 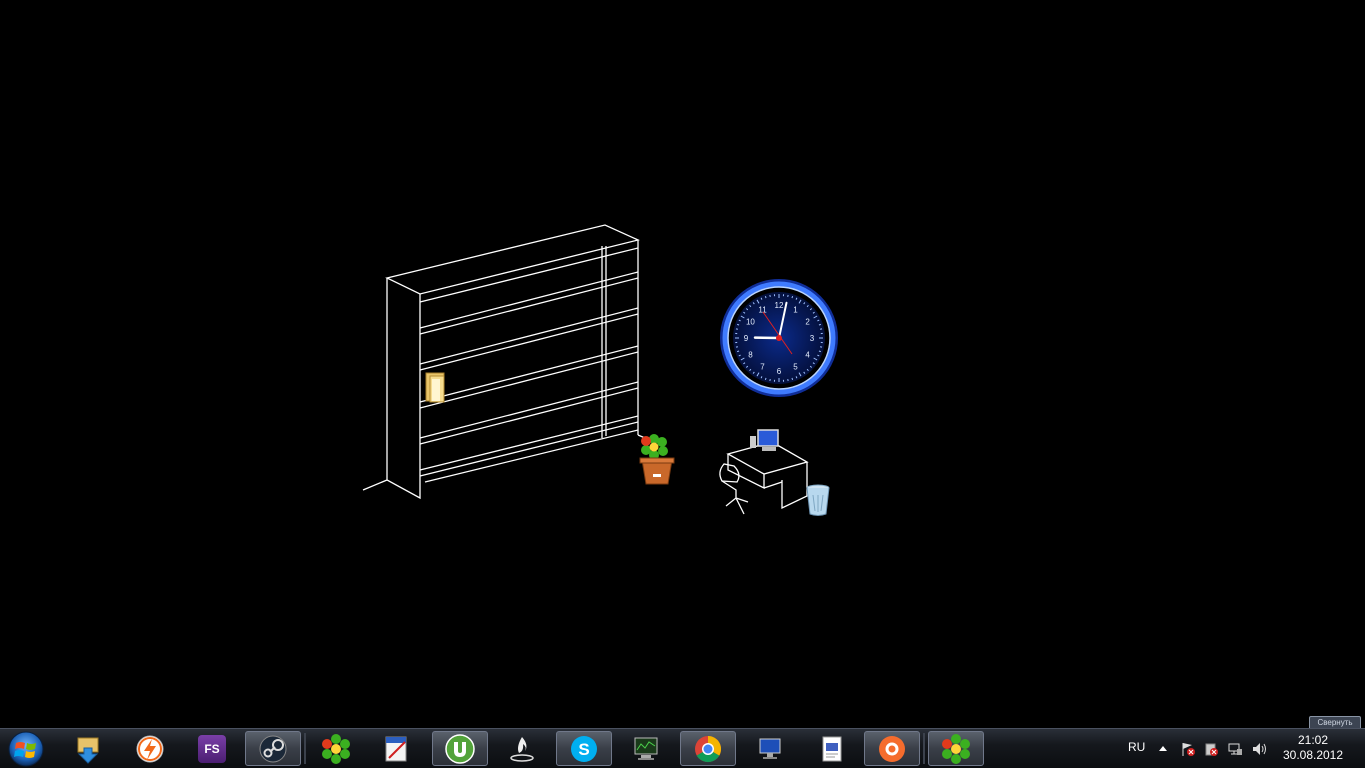 I want to click on system-tray: RU 21:02 30.08.2012, so click(x=1242, y=748).